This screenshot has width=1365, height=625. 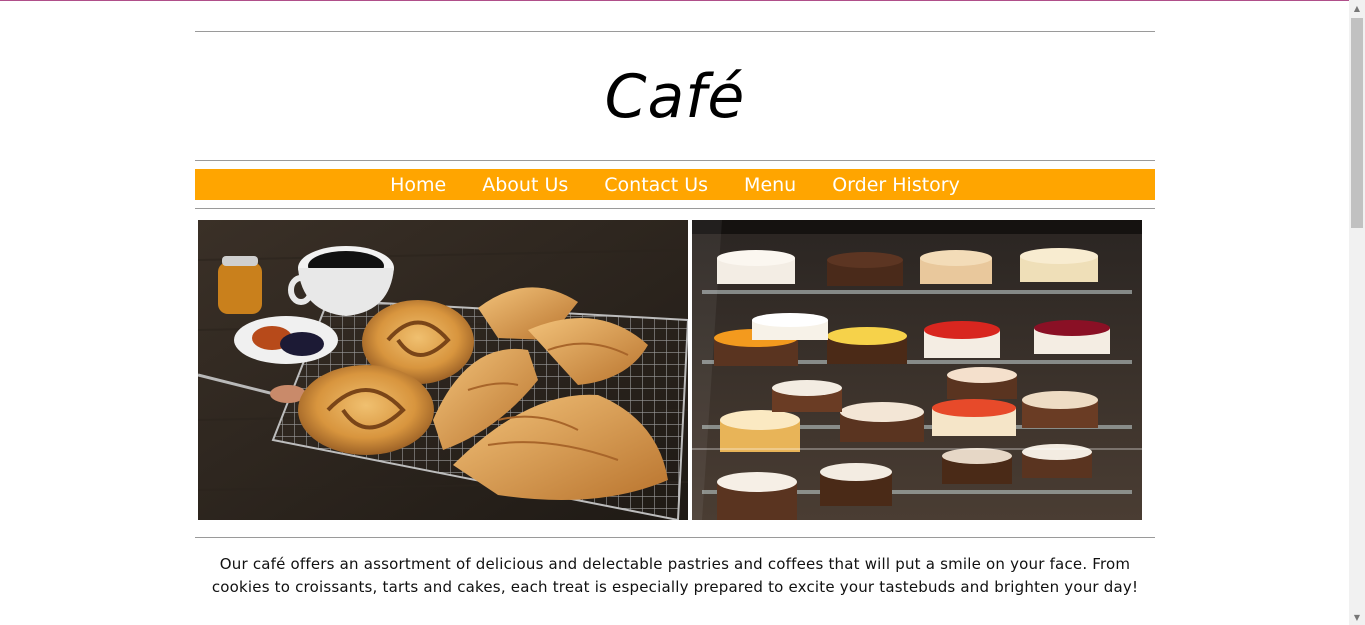 What do you see at coordinates (1357, 312) in the screenshot?
I see `vertical-scrollbar: ▲ ▼` at bounding box center [1357, 312].